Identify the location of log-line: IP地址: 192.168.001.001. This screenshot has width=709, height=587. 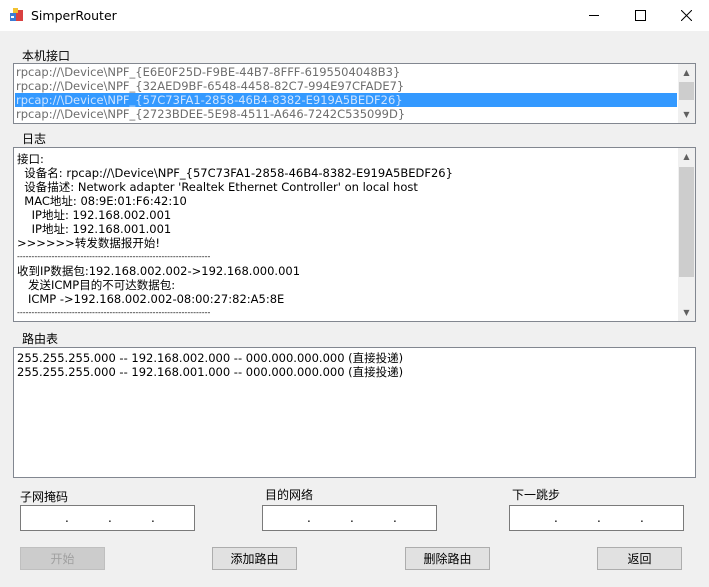
(94, 229).